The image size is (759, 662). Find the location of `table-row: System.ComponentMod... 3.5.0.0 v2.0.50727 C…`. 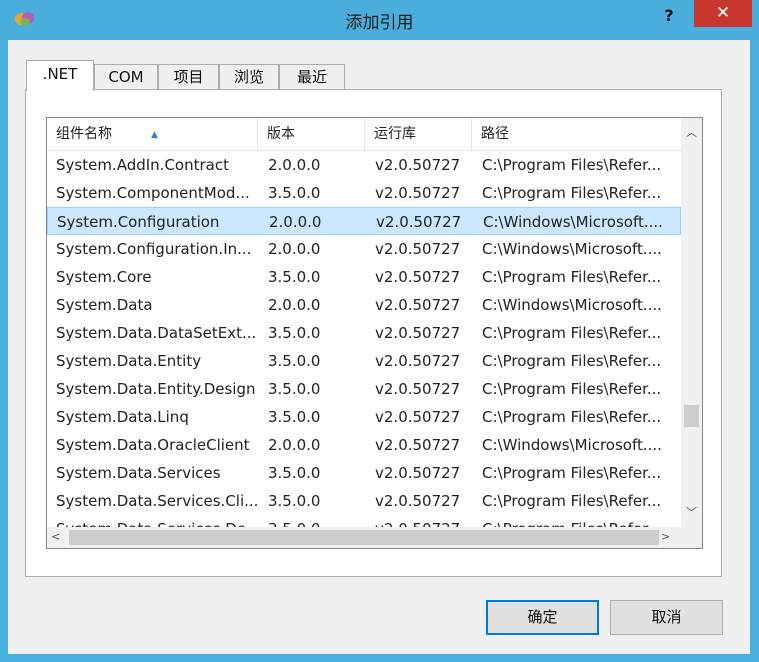

table-row: System.ComponentMod... 3.5.0.0 v2.0.50727 C… is located at coordinates (364, 193).